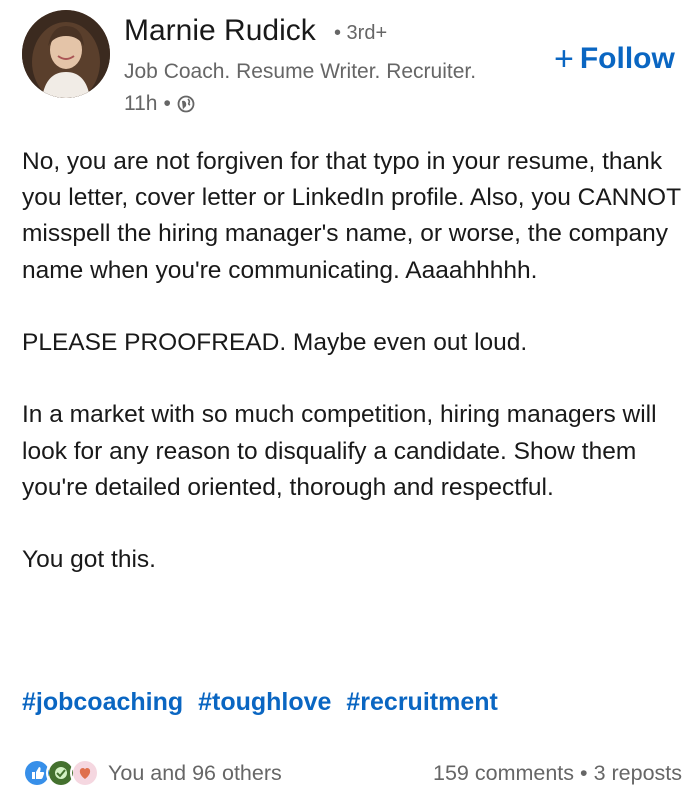 The image size is (700, 808). I want to click on post-timestamp: 11h, so click(141, 103).